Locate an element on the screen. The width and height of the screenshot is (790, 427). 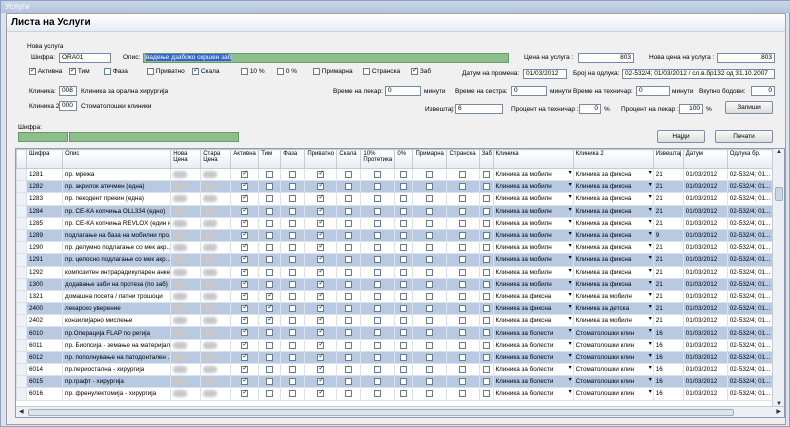
cell-code: 1283 is located at coordinates (44, 199).